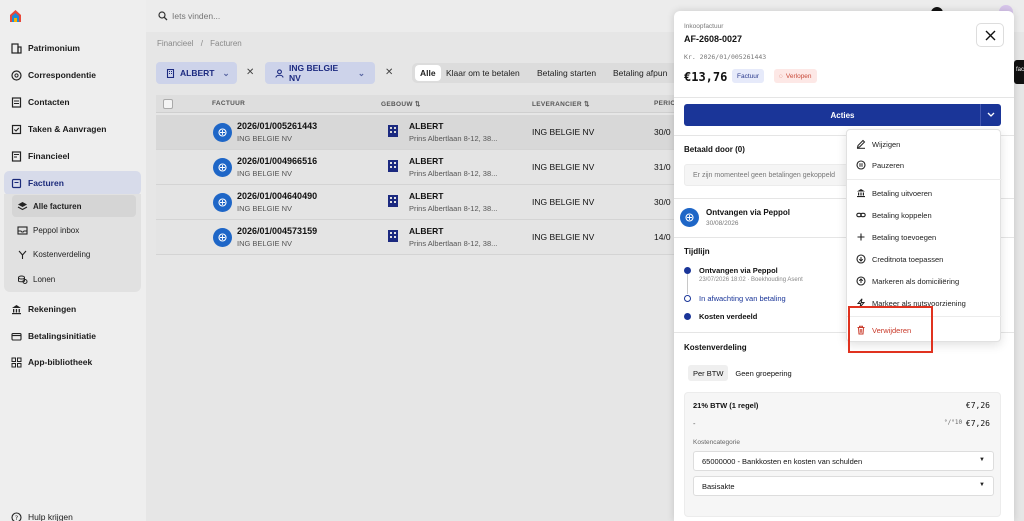  Describe the element at coordinates (401, 104) in the screenshot. I see `col-gebouw: GEBOUW ⇅` at that location.